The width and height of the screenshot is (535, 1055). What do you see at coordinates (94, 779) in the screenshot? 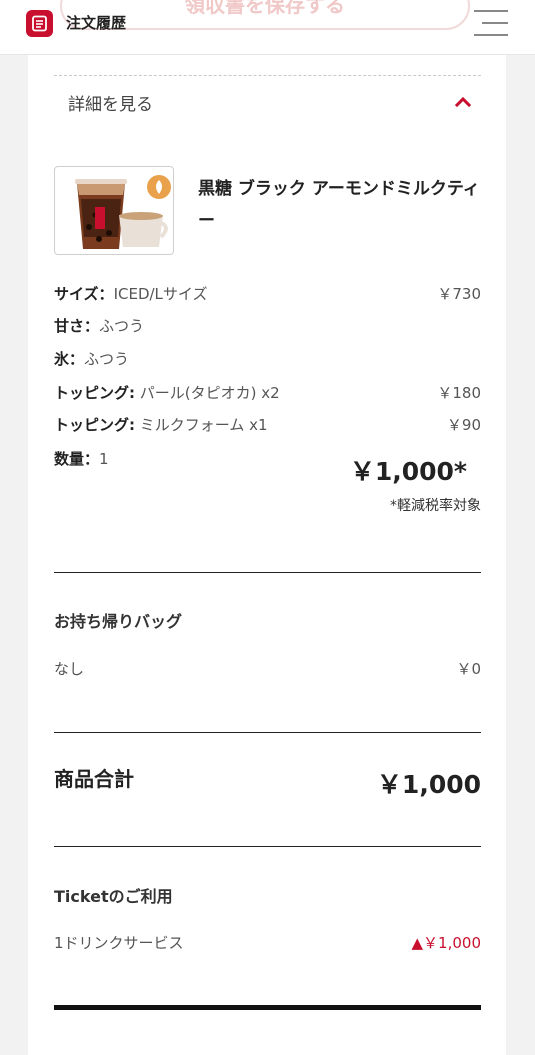
I see `subtotal-label: 商品合計` at bounding box center [94, 779].